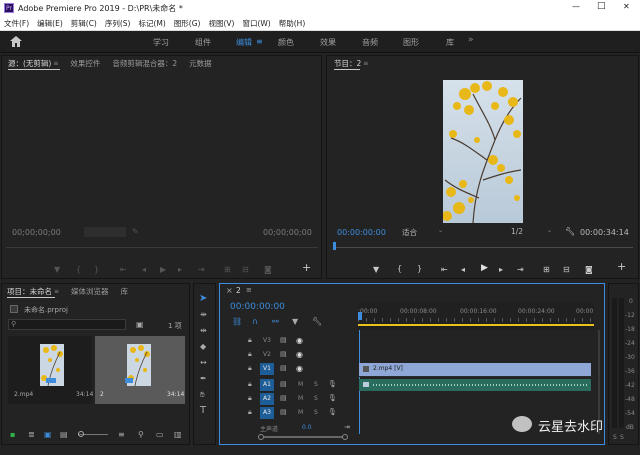 Image resolution: width=640 pixels, height=455 pixels. I want to click on track-v1-label: V1, so click(267, 369).